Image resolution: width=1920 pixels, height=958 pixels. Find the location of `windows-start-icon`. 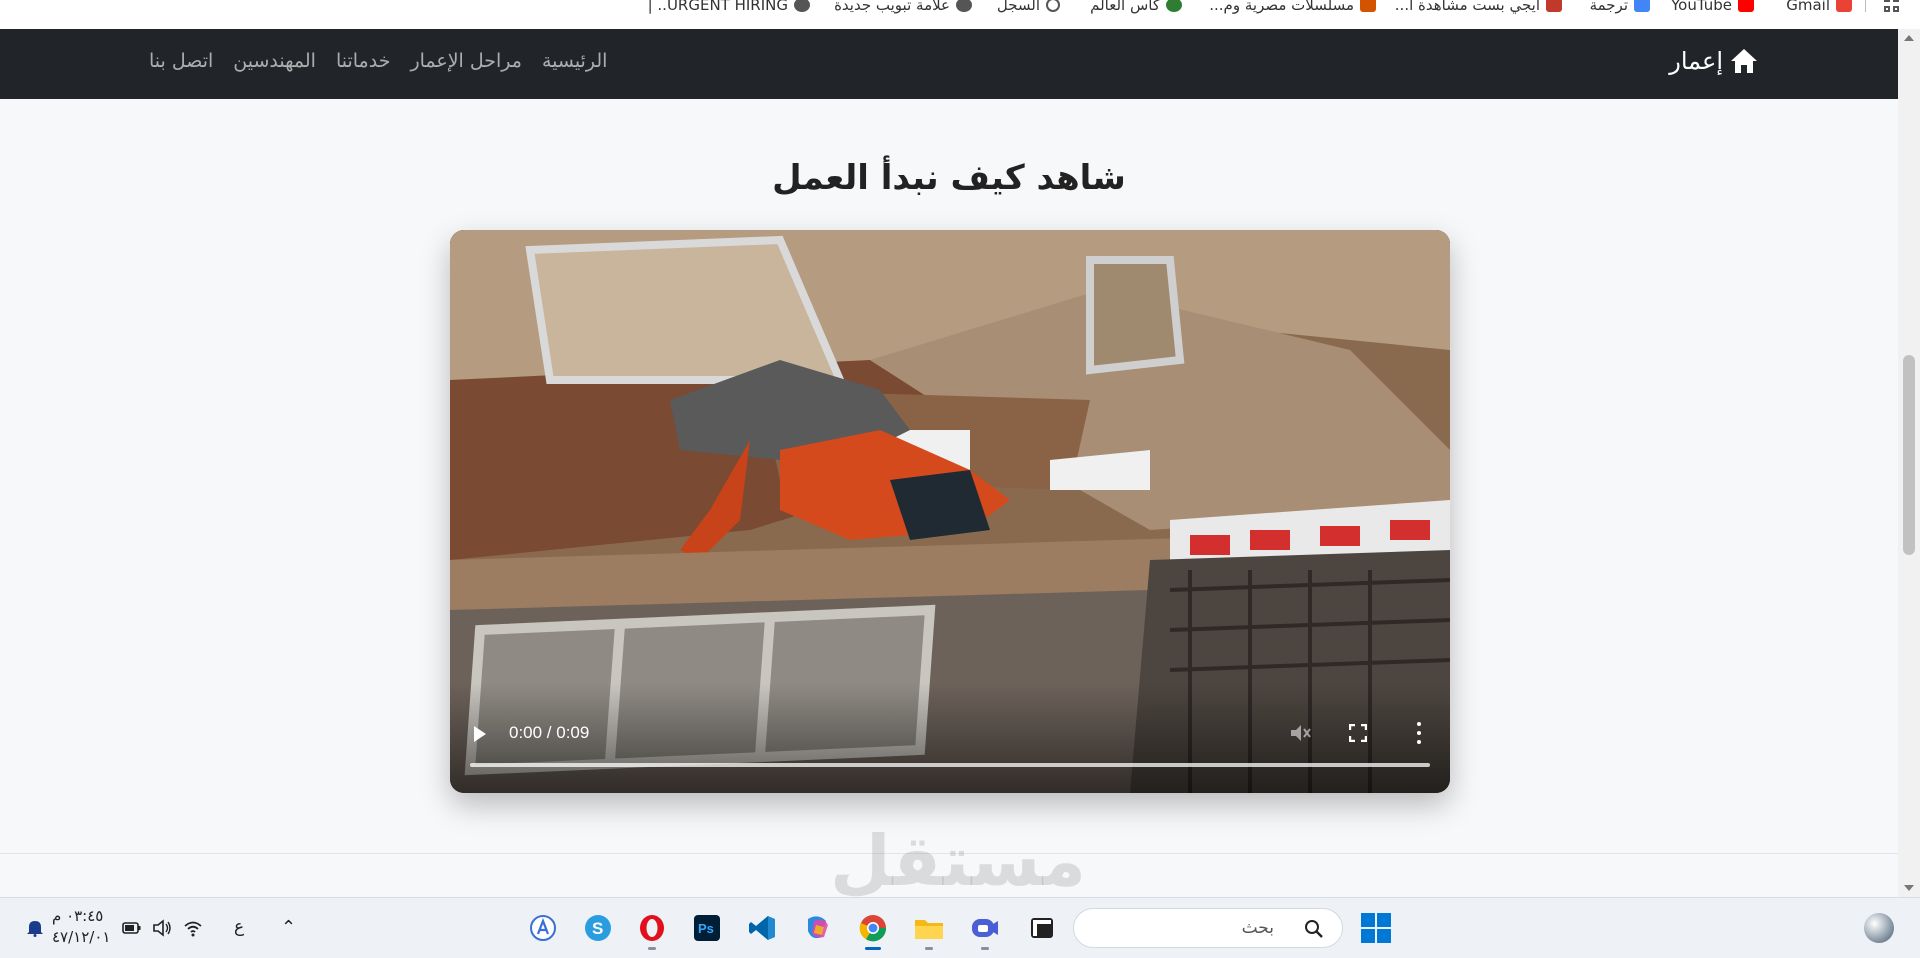

windows-start-icon is located at coordinates (1376, 928).